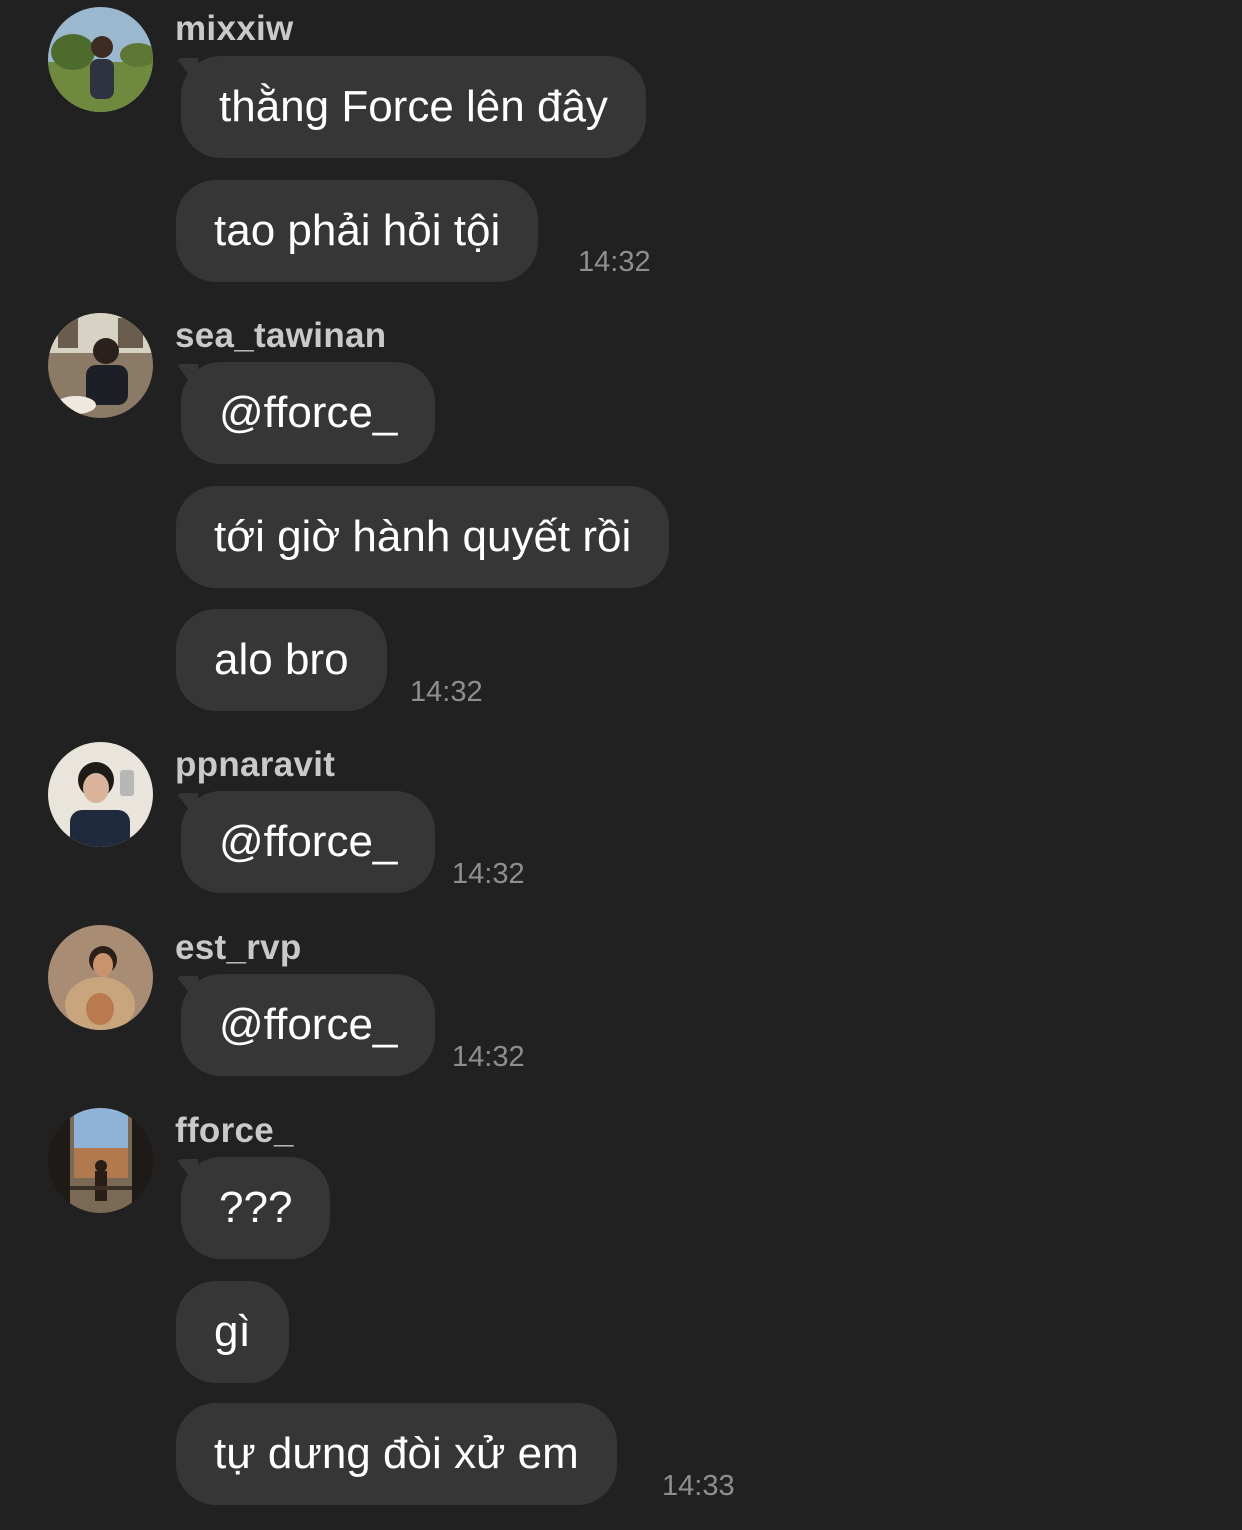 The width and height of the screenshot is (1242, 1530). What do you see at coordinates (281, 660) in the screenshot?
I see `message-bubble: alo bro` at bounding box center [281, 660].